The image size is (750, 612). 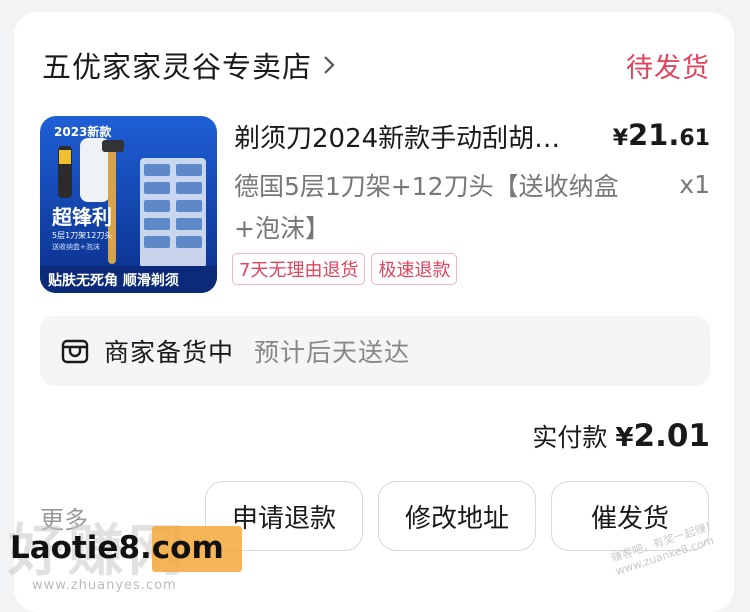 I want to click on package-icon, so click(x=75, y=351).